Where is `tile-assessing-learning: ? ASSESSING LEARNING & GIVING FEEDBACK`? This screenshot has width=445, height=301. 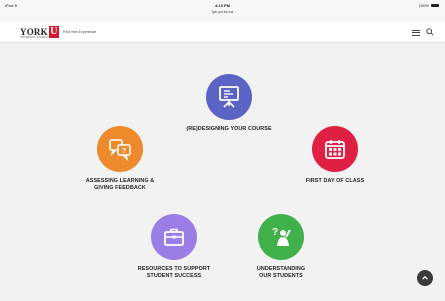
tile-assessing-learning: ? ASSESSING LEARNING & GIVING FEEDBACK is located at coordinates (120, 159).